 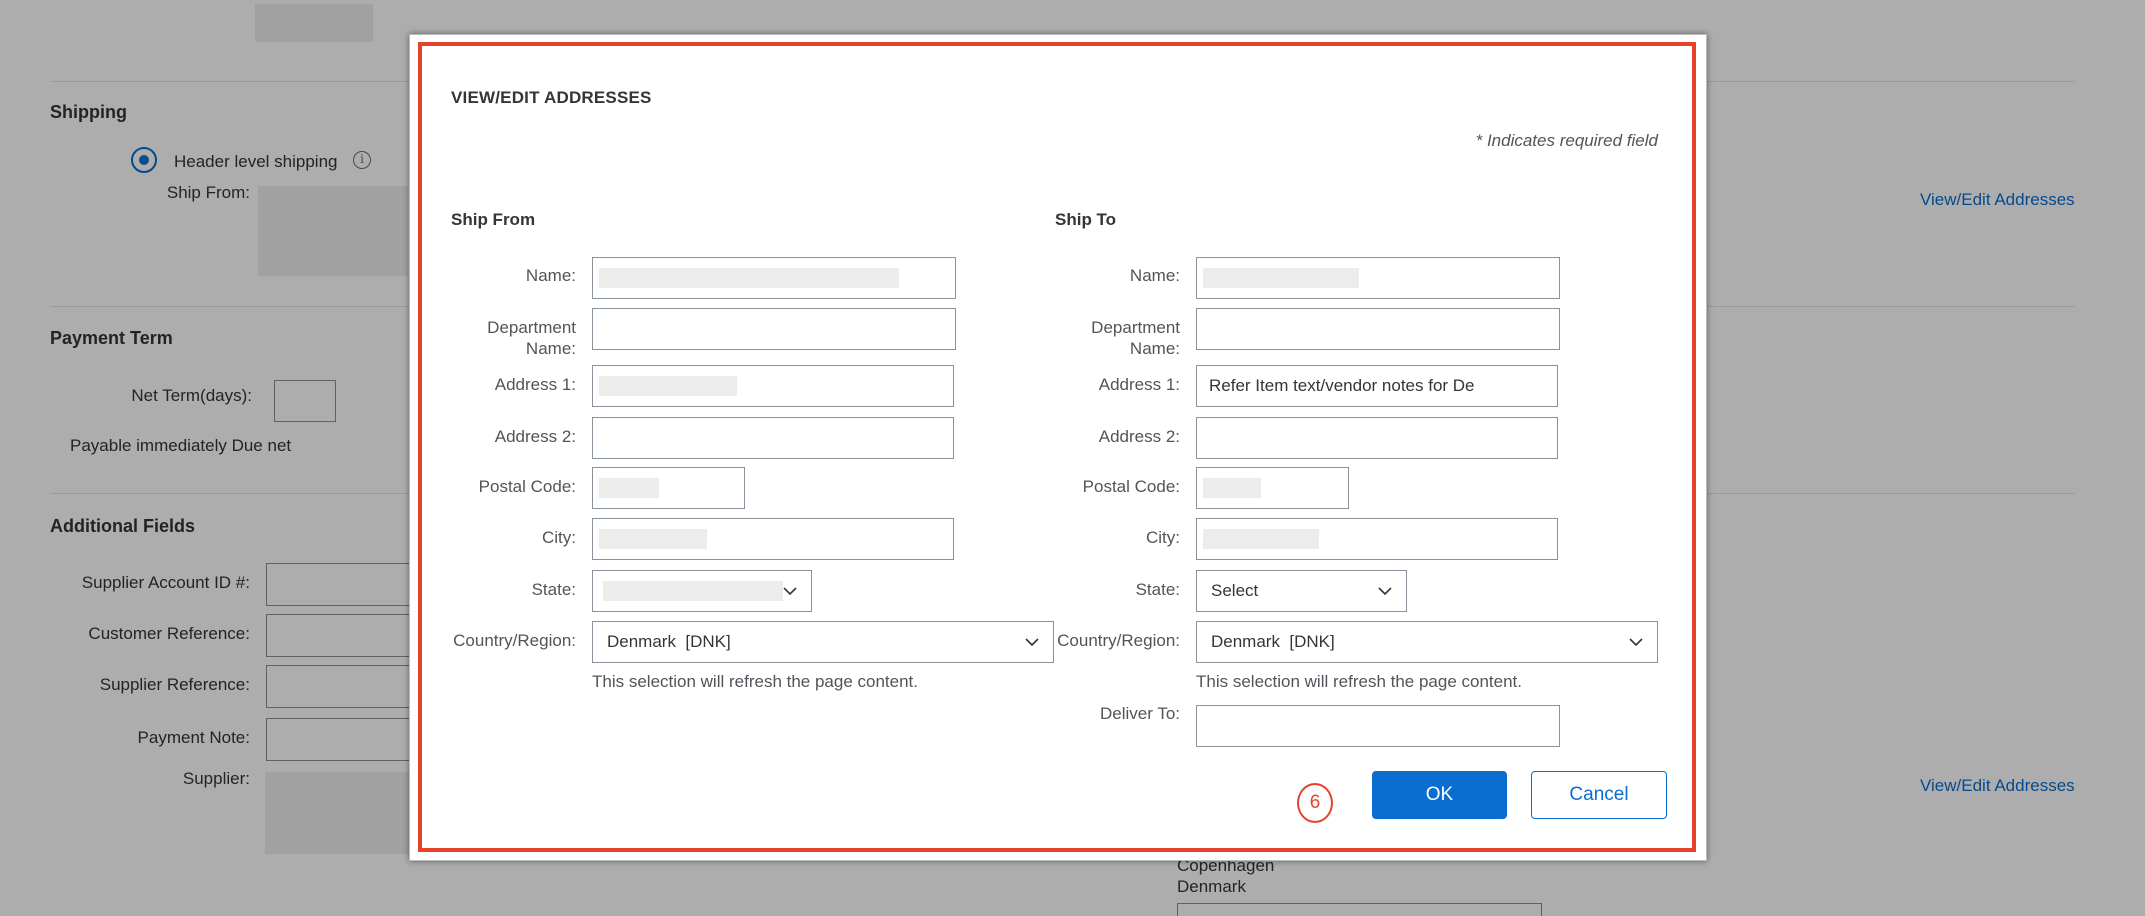 I want to click on ship-to-name-input, so click(x=1378, y=278).